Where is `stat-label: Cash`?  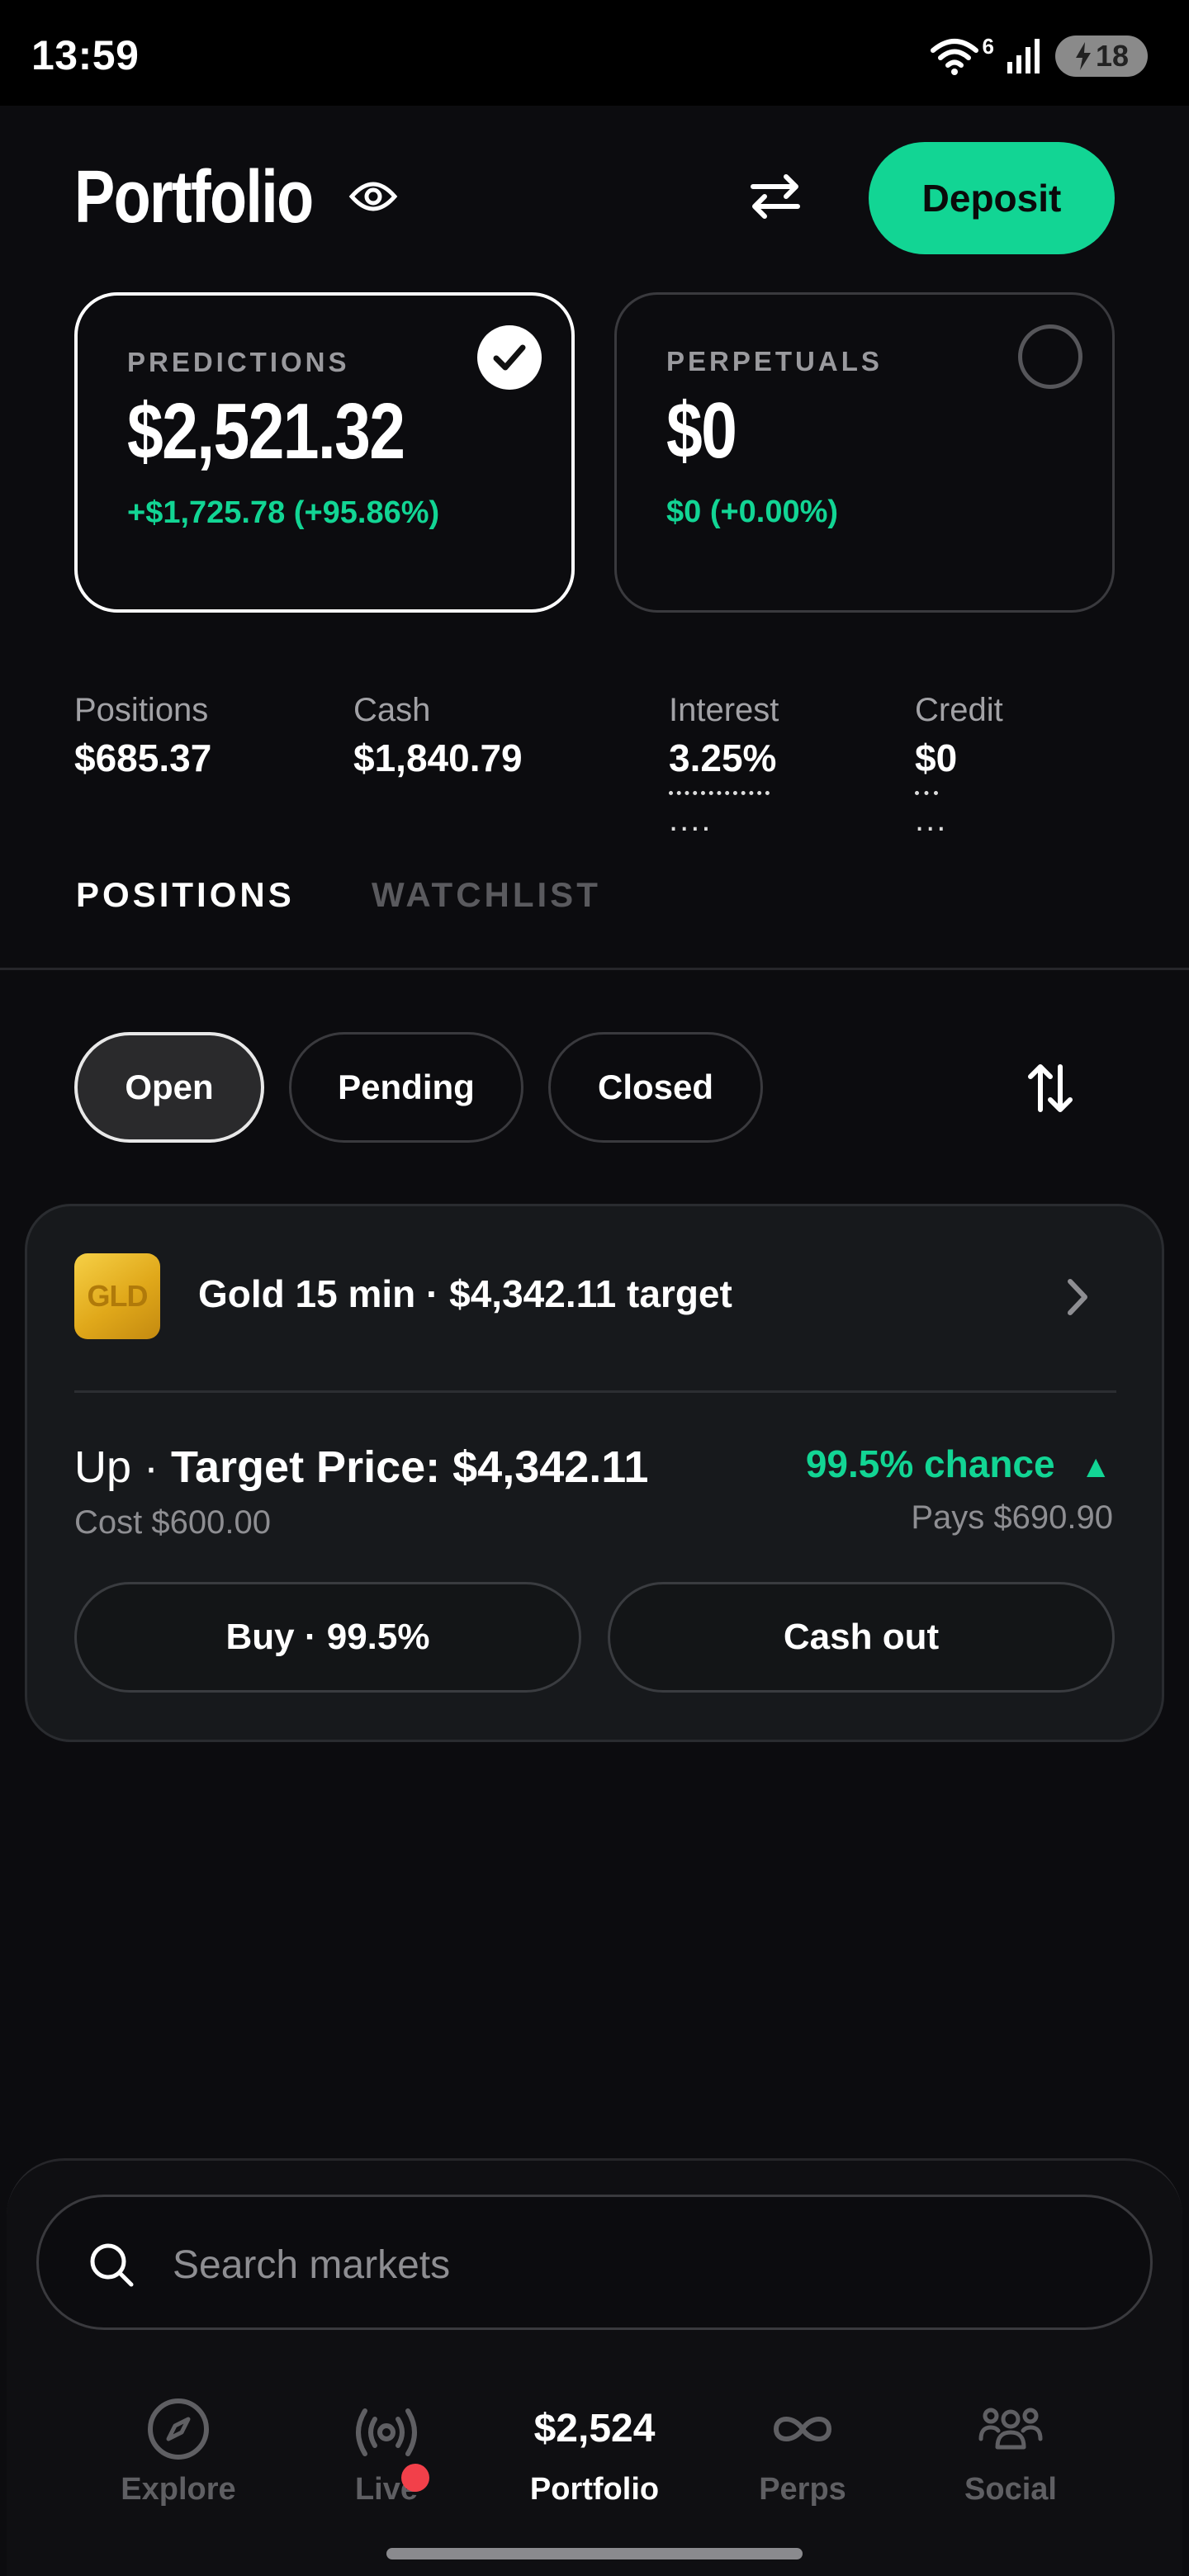 stat-label: Cash is located at coordinates (392, 710).